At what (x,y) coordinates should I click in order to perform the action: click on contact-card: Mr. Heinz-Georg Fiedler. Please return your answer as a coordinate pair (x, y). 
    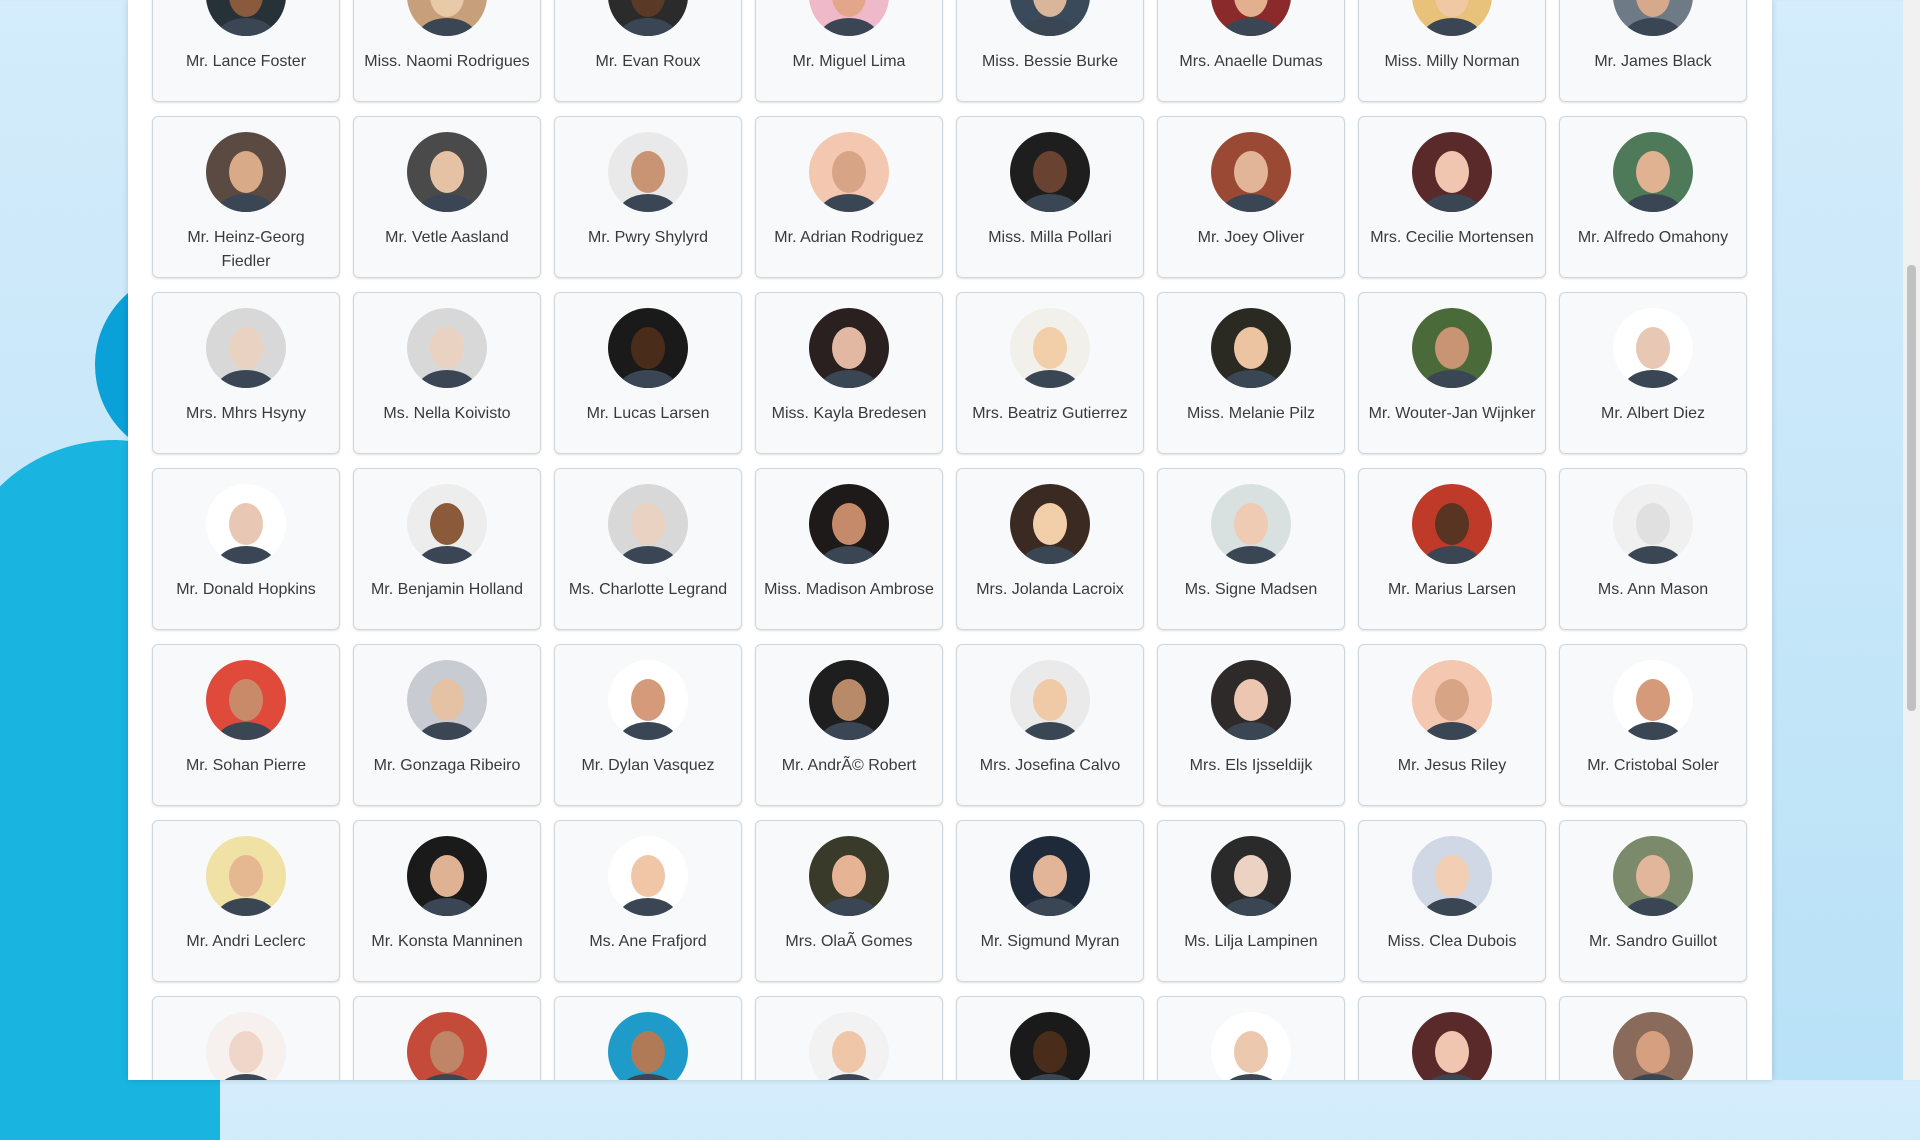
    Looking at the image, I should click on (246, 197).